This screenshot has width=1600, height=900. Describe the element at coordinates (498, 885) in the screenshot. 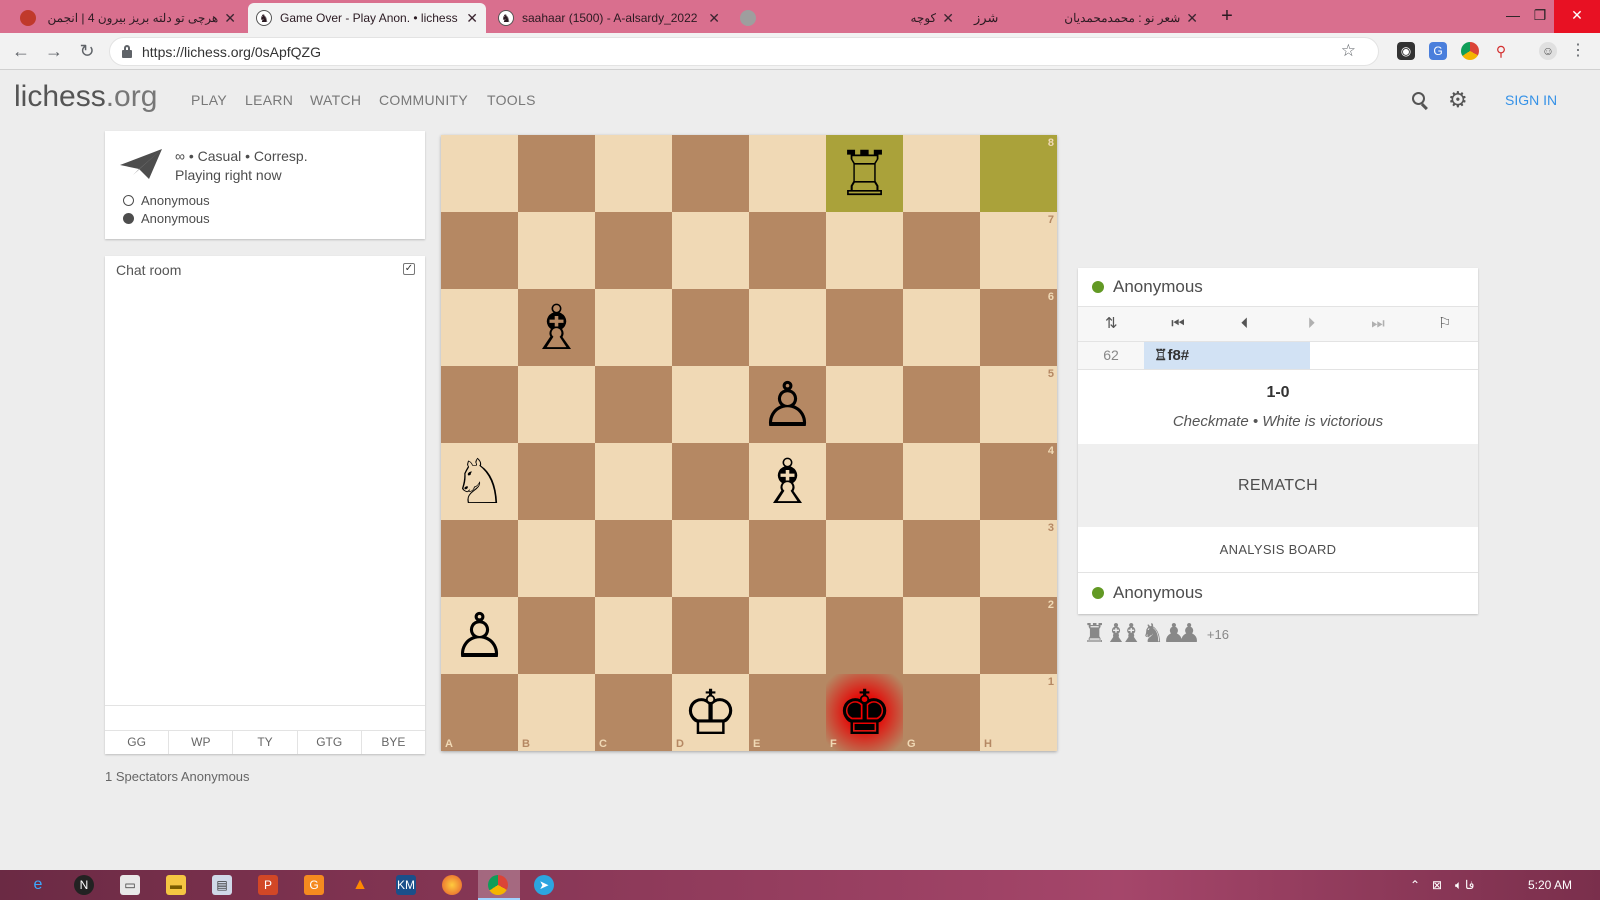

I see `chrome-icon` at that location.